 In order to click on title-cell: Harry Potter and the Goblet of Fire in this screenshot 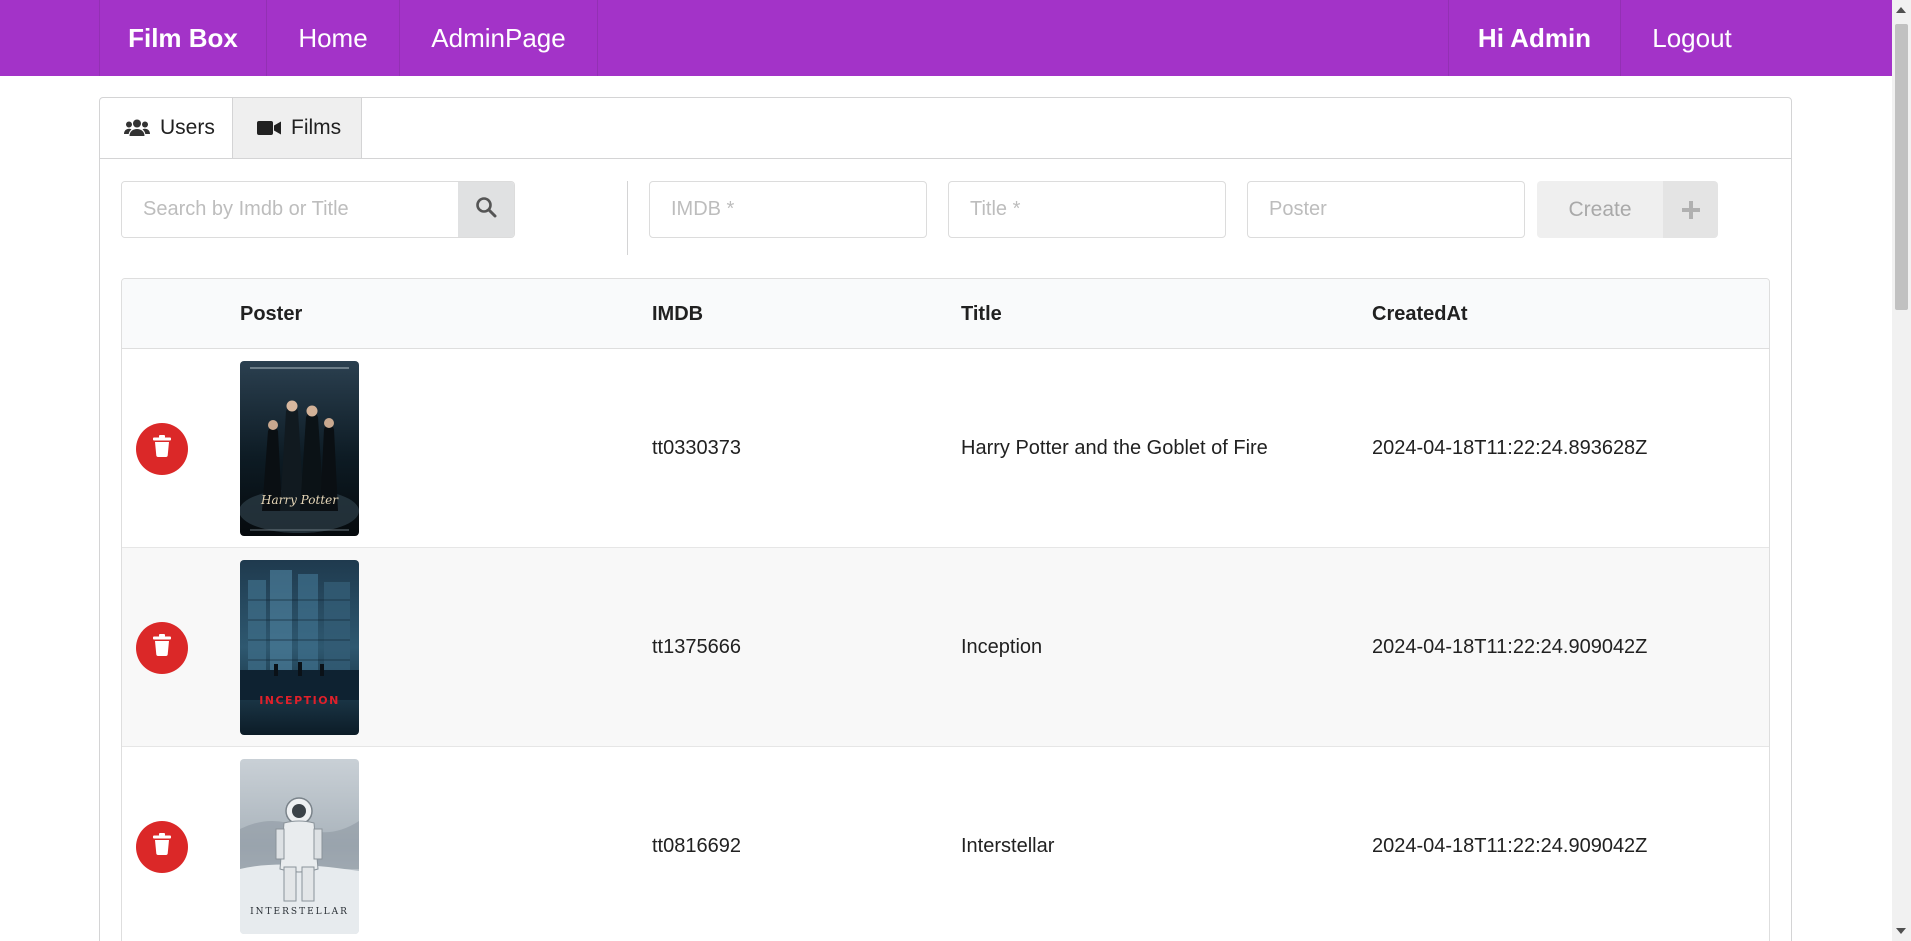, I will do `click(1114, 447)`.